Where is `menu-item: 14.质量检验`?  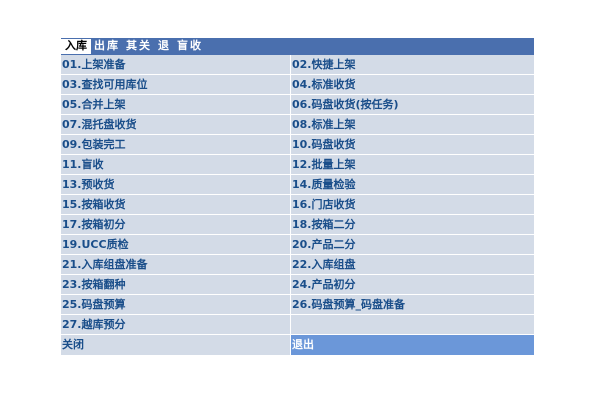 menu-item: 14.质量检验 is located at coordinates (412, 185).